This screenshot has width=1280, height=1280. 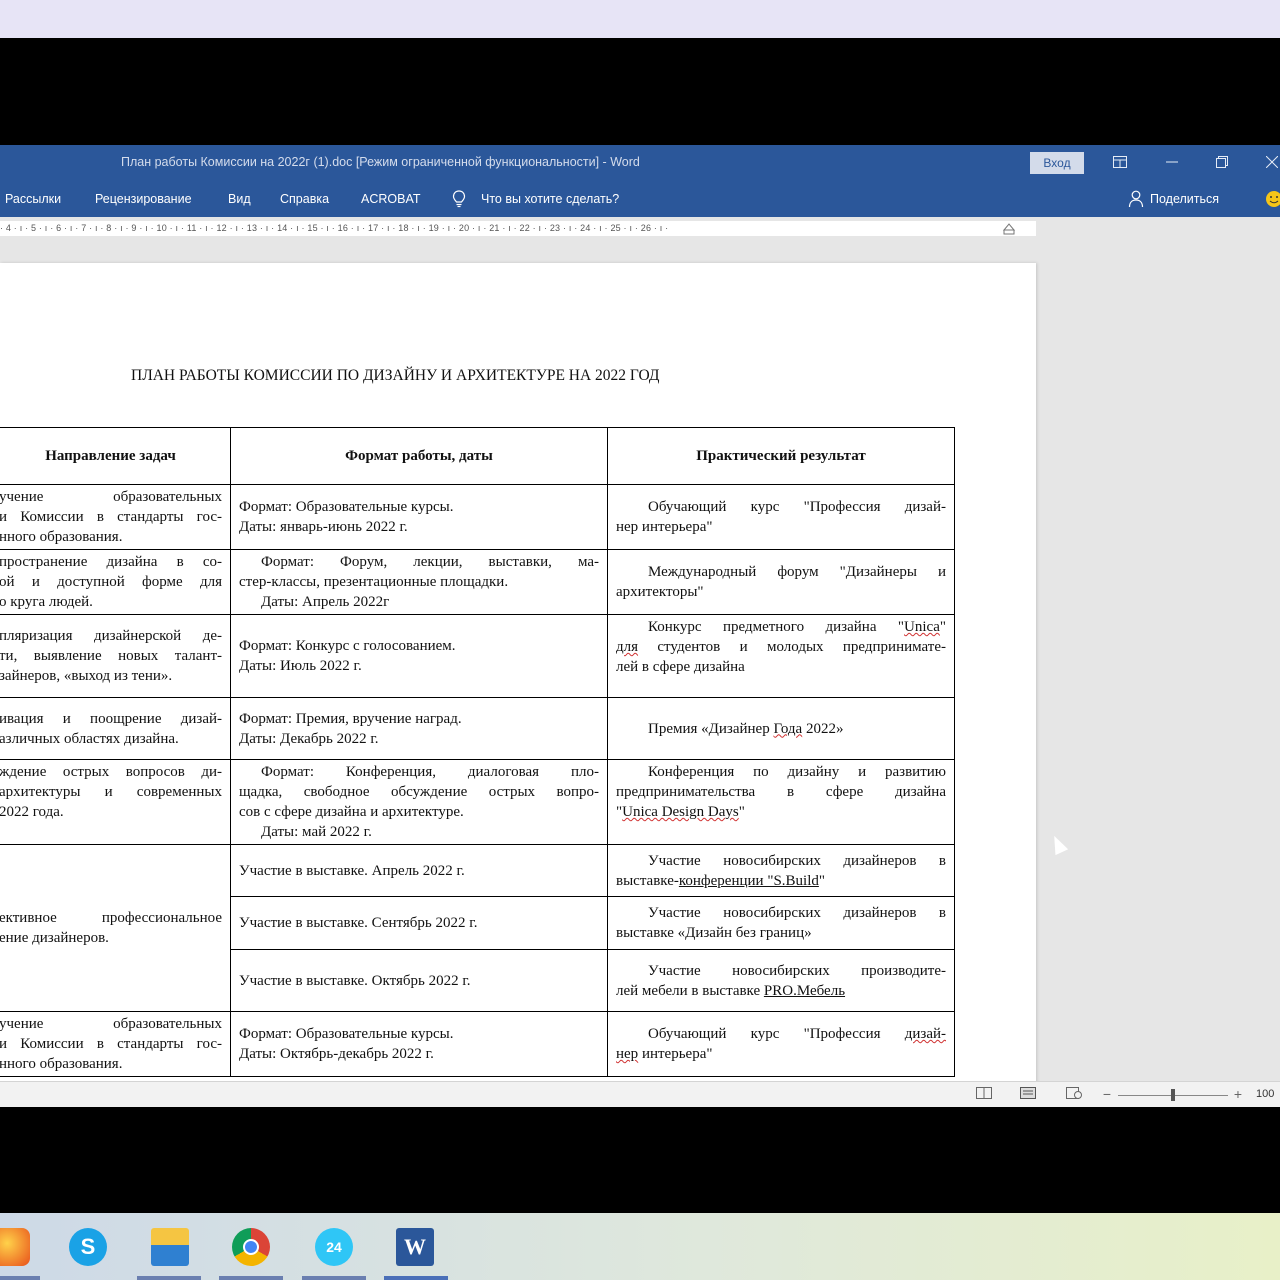 I want to click on cell-line: архитекторы", so click(x=660, y=592).